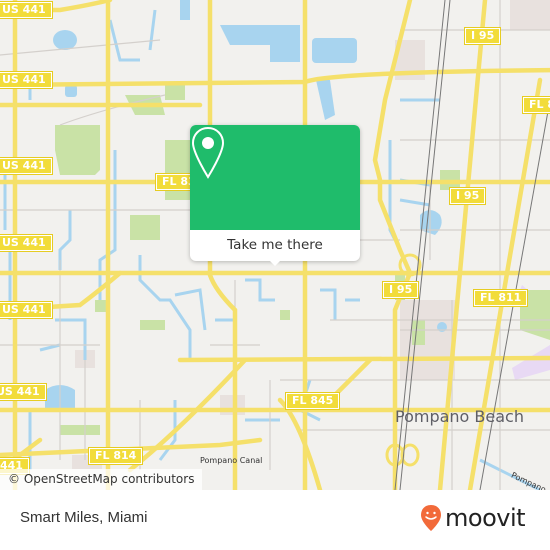  What do you see at coordinates (312, 401) in the screenshot?
I see `road-label-fl845: FL 845` at bounding box center [312, 401].